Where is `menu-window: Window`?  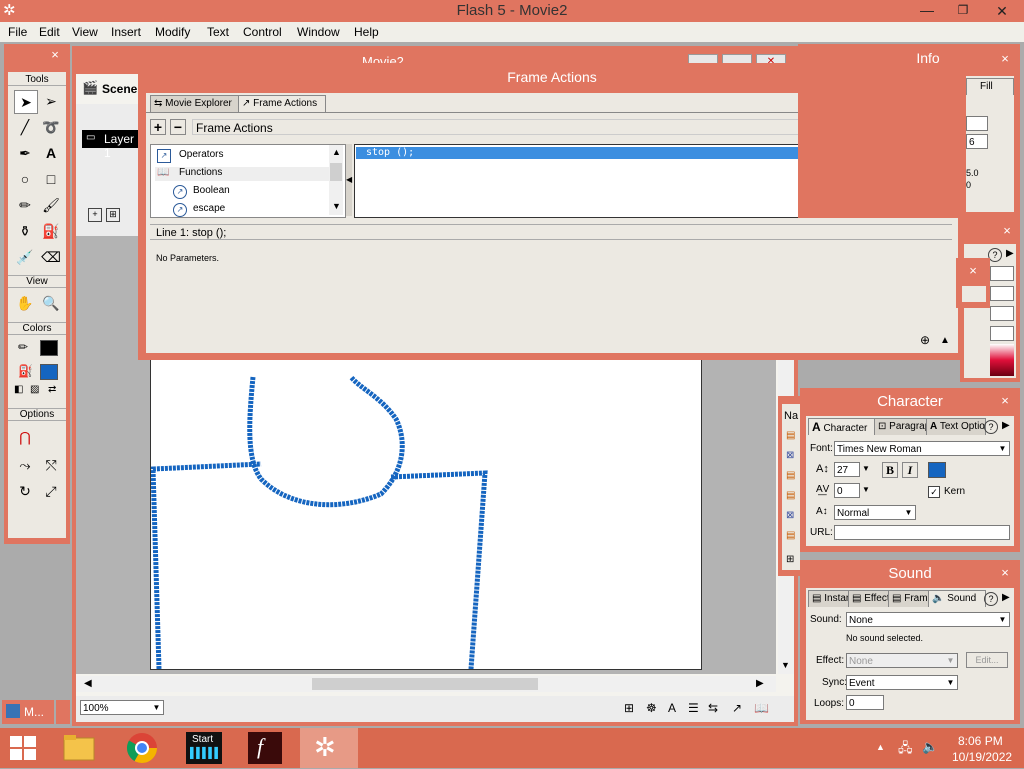
menu-window: Window is located at coordinates (318, 32).